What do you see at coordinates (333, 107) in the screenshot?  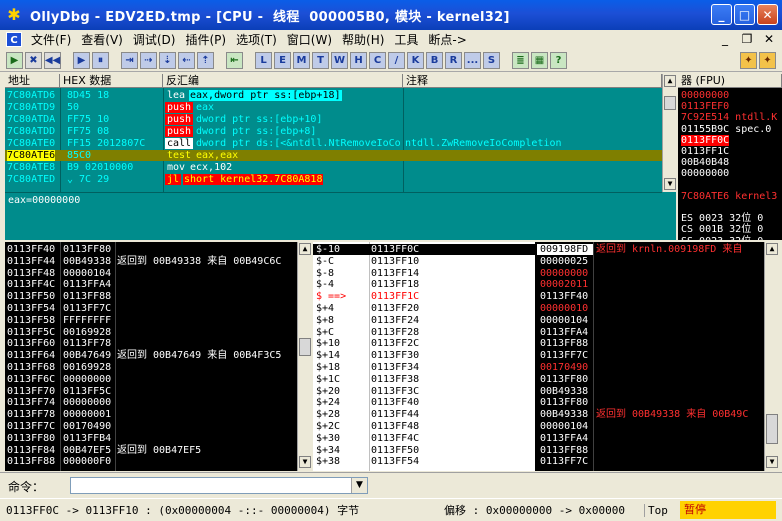 I see `disasm-row: 7C80ATD9 50 push eax` at bounding box center [333, 107].